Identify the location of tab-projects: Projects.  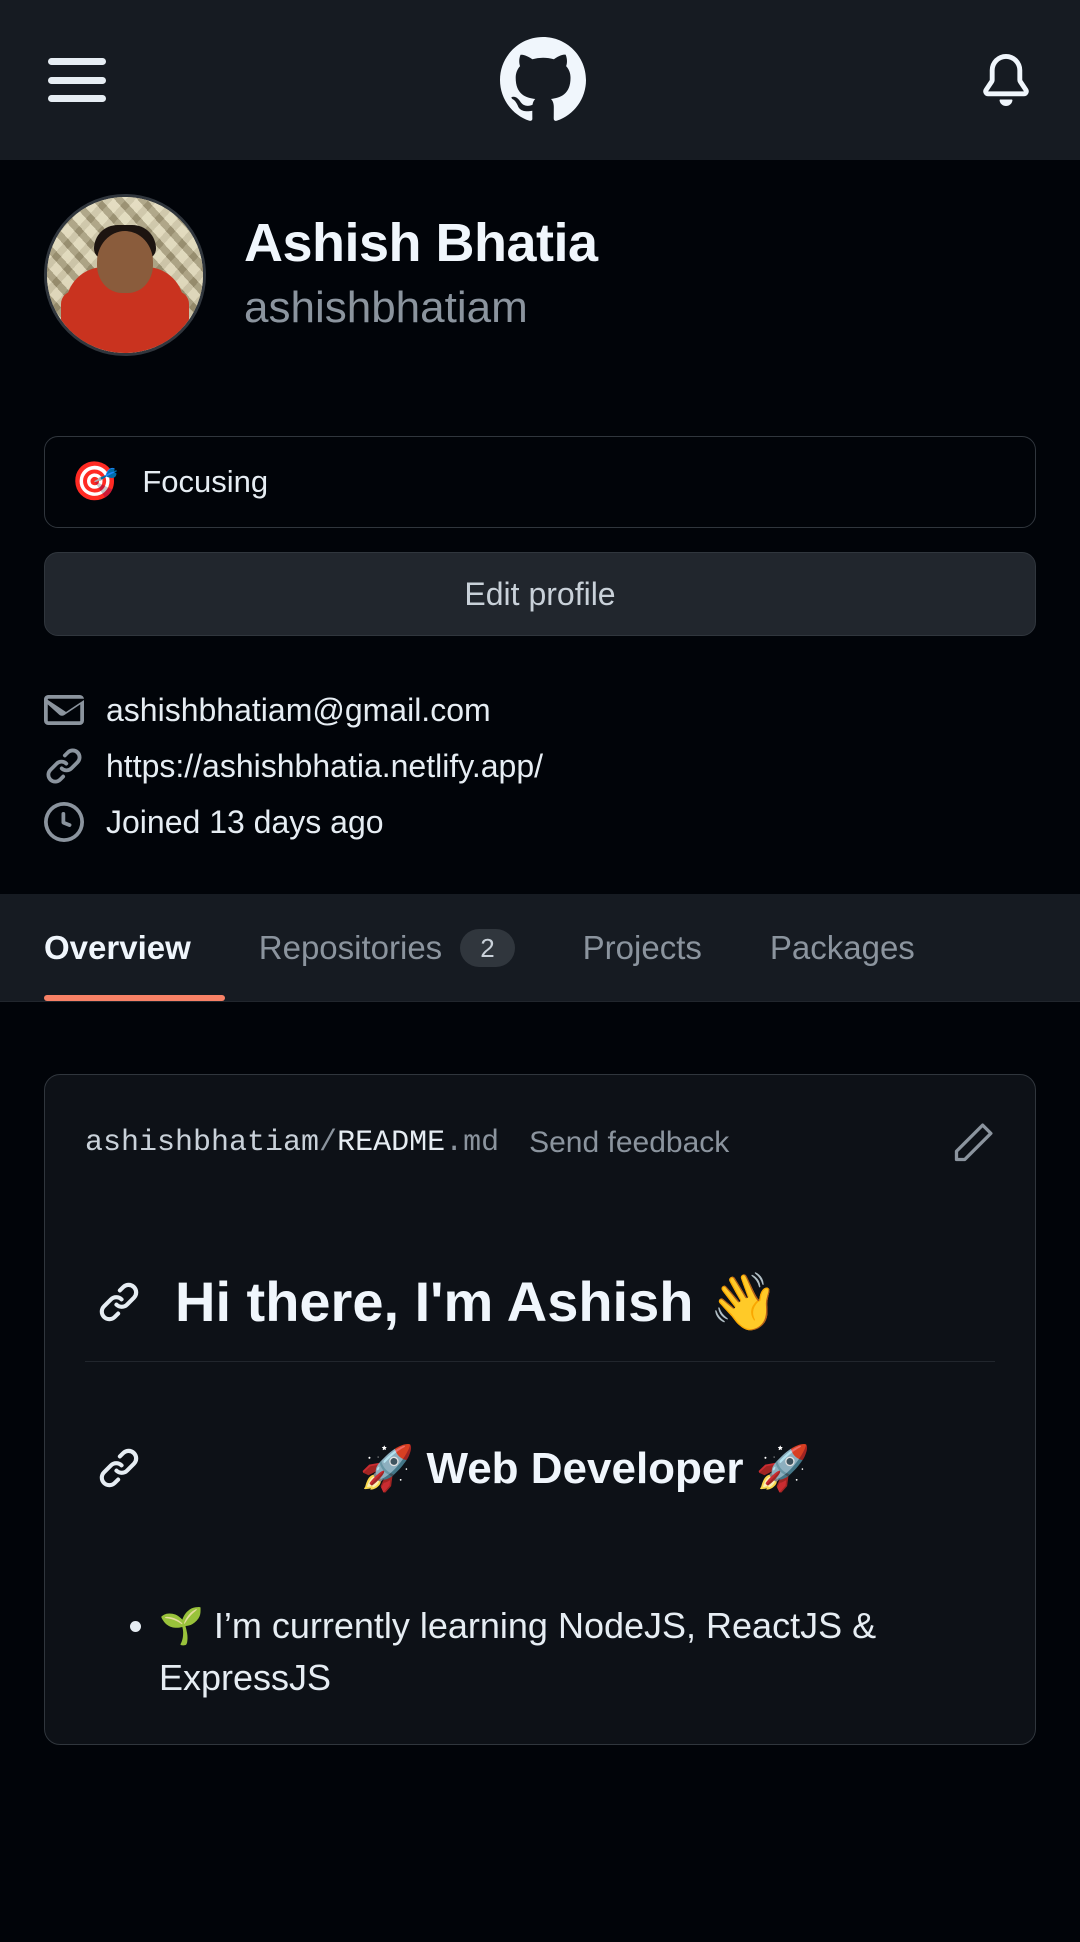
(642, 947).